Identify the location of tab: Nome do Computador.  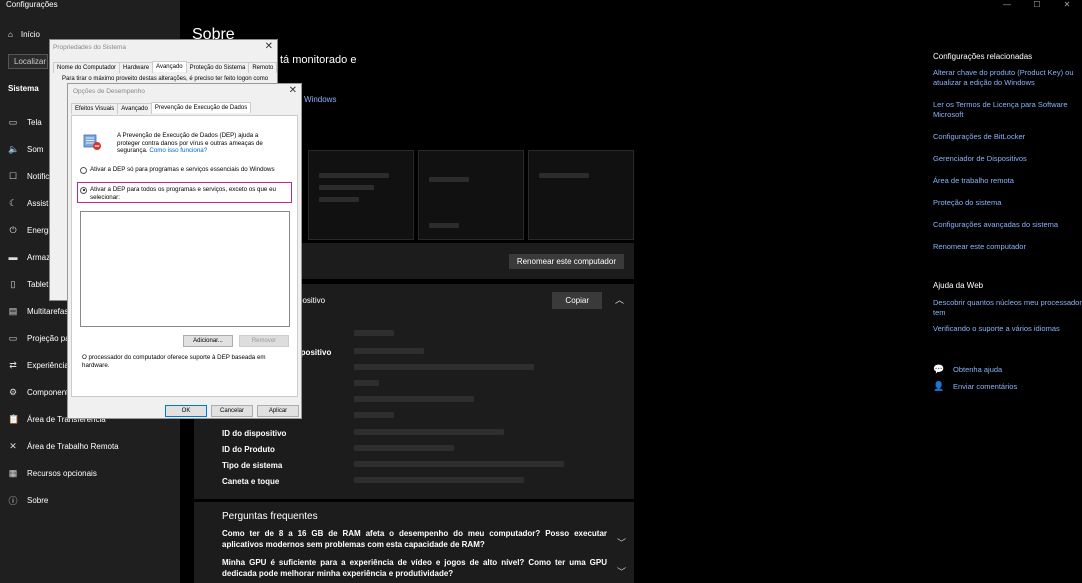
(87, 67).